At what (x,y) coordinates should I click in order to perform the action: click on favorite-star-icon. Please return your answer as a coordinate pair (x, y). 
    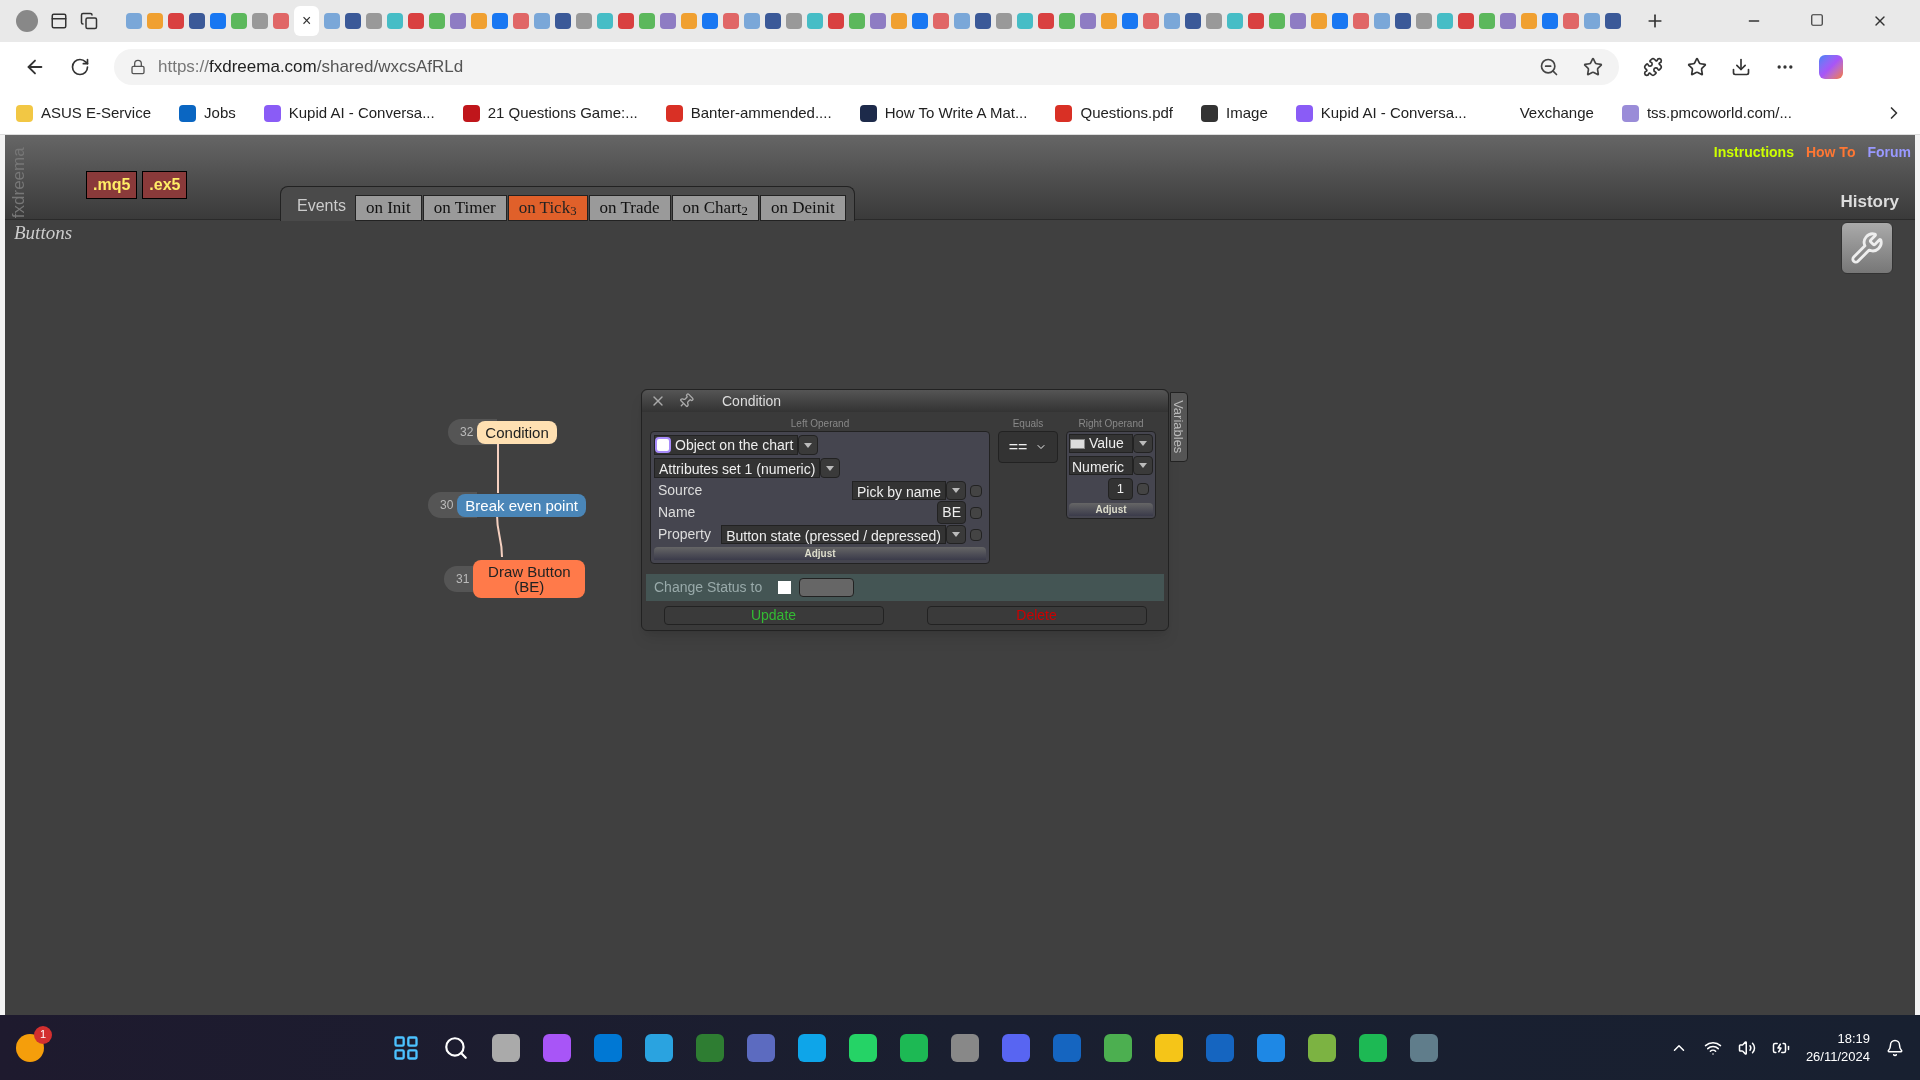
    Looking at the image, I should click on (1593, 67).